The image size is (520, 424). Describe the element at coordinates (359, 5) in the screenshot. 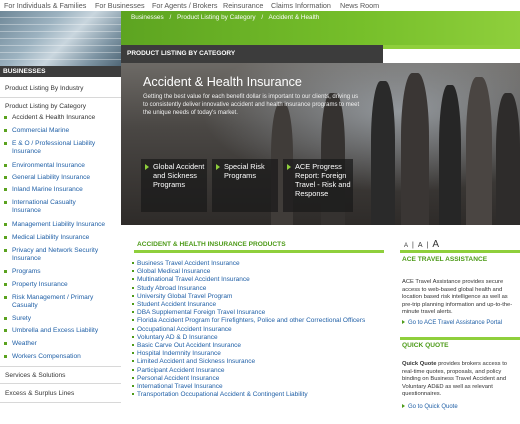

I see `nav-news-room: News Room` at that location.